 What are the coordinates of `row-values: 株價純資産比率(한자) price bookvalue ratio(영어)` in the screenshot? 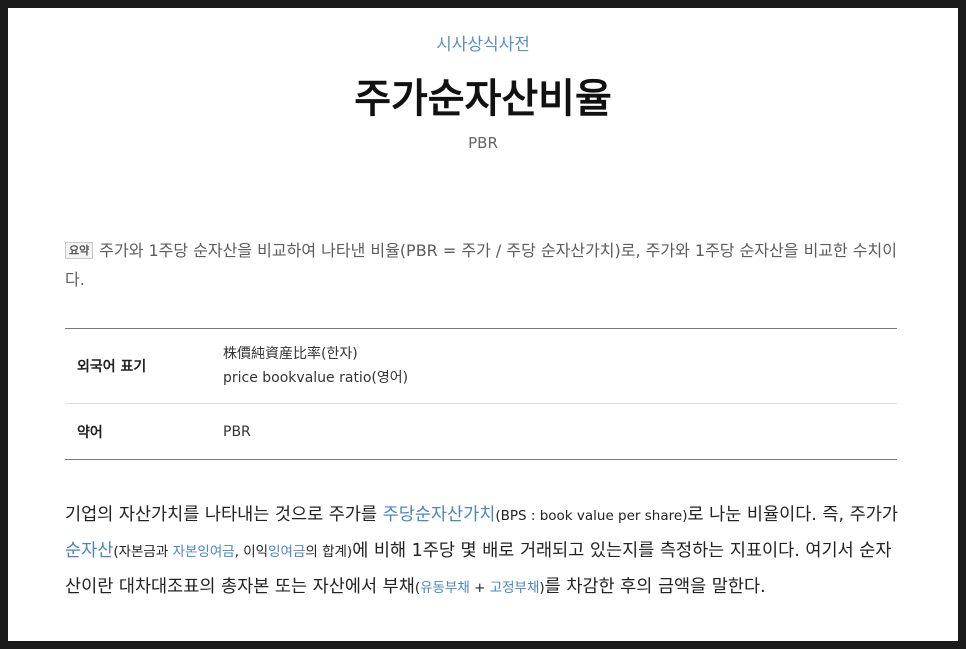 It's located at (315, 366).